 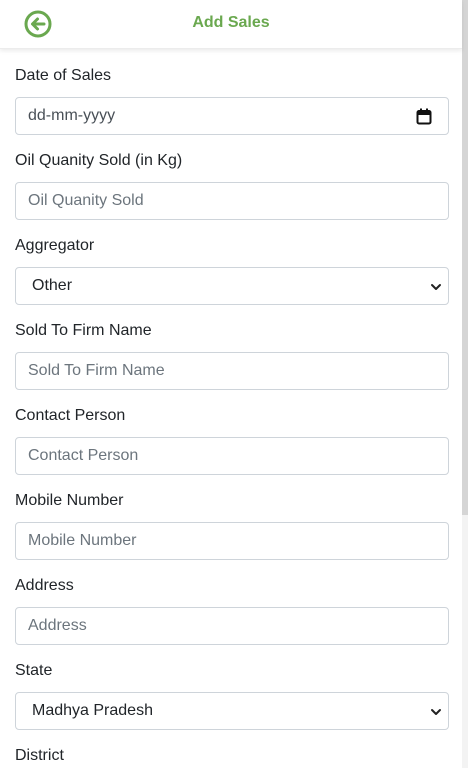 I want to click on app-header: Add Sales, so click(x=231, y=24).